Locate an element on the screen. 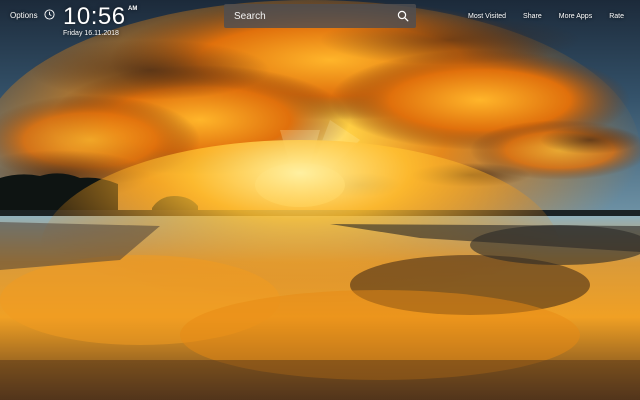  share-link: Share is located at coordinates (532, 16).